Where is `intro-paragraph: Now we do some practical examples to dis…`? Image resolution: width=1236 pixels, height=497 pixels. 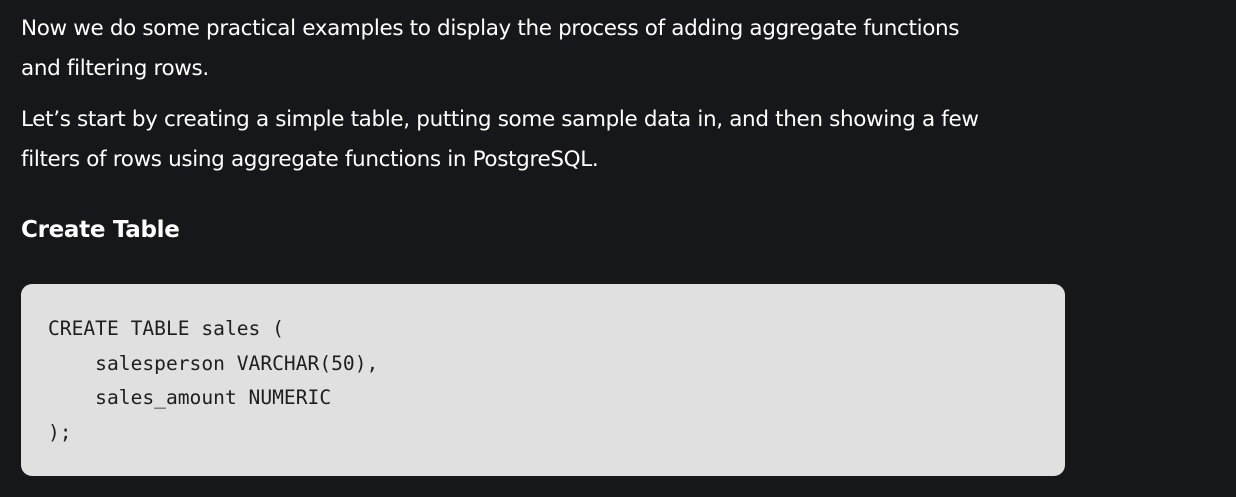 intro-paragraph: Now we do some practical examples to dis… is located at coordinates (541, 48).